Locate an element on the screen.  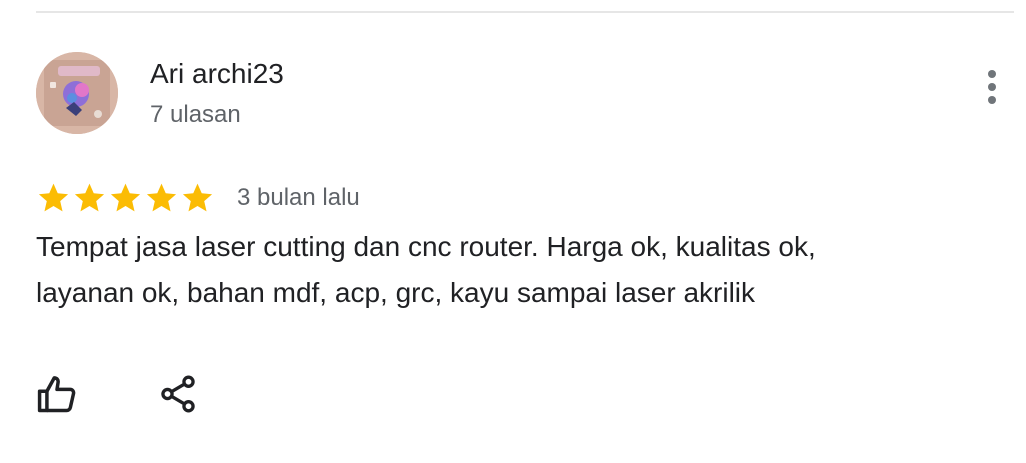
more-options-button is located at coordinates (992, 87).